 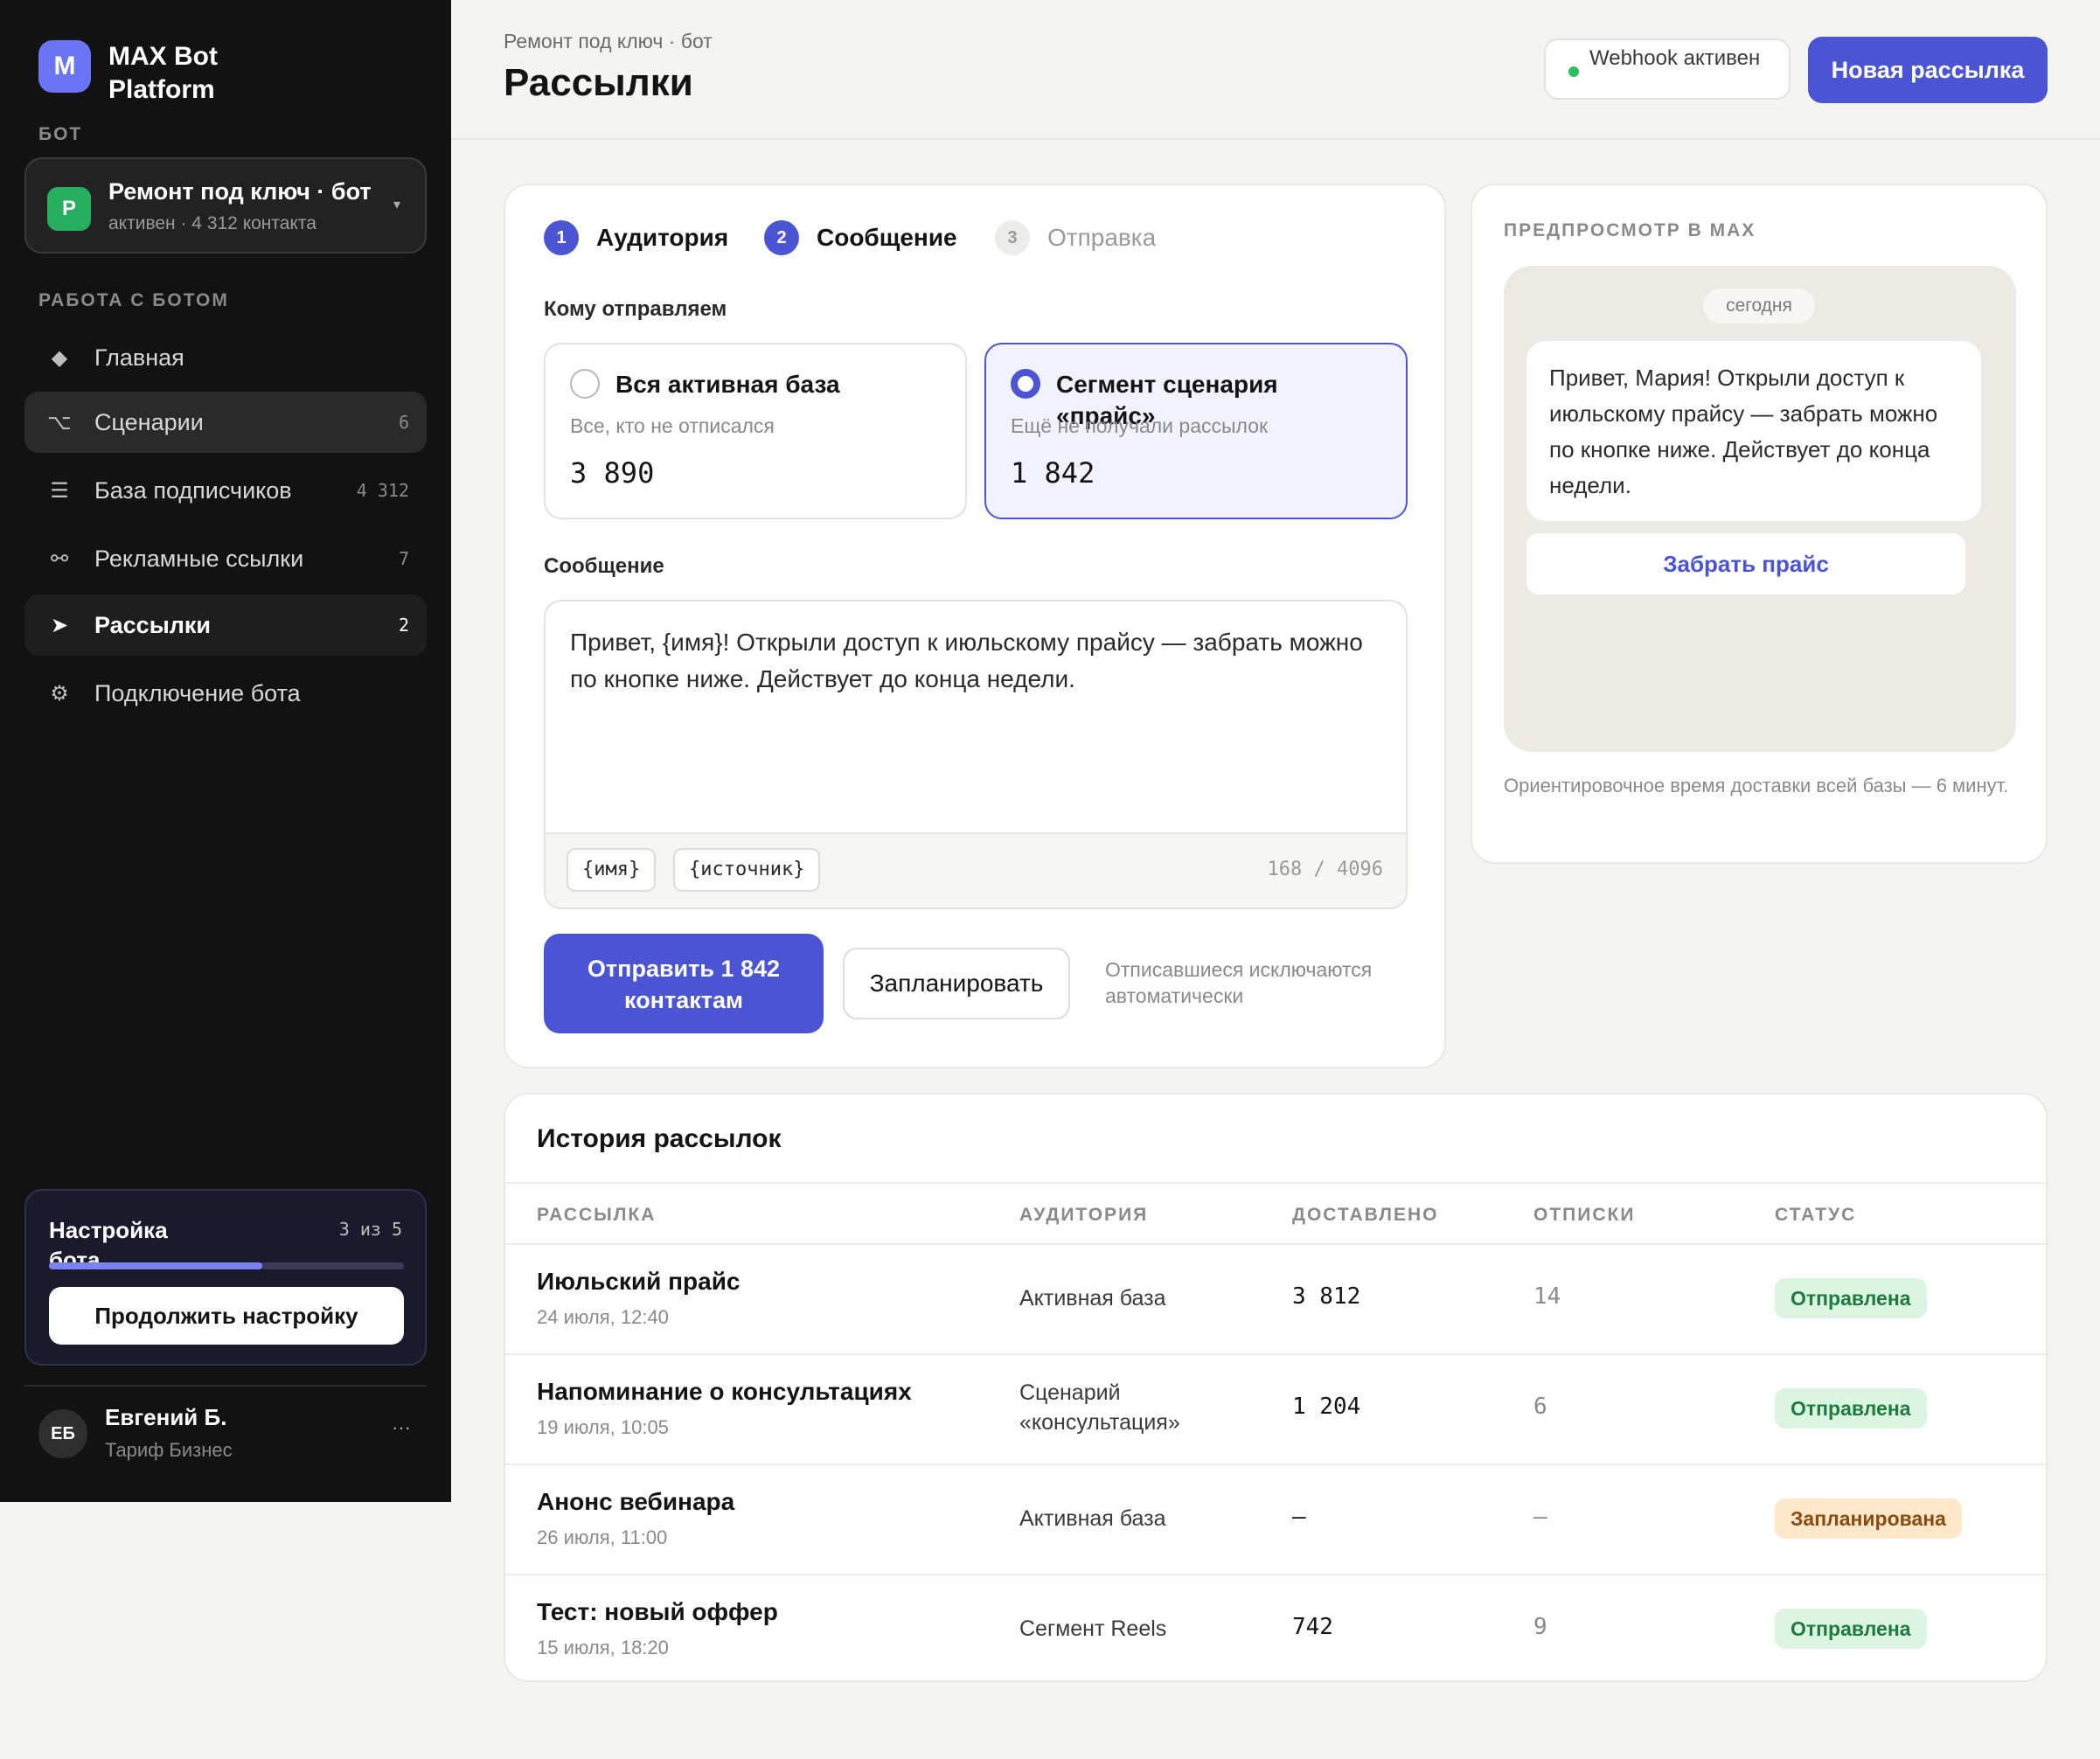 What do you see at coordinates (657, 1612) in the screenshot?
I see `broadcast-name: Тест: новый оффер` at bounding box center [657, 1612].